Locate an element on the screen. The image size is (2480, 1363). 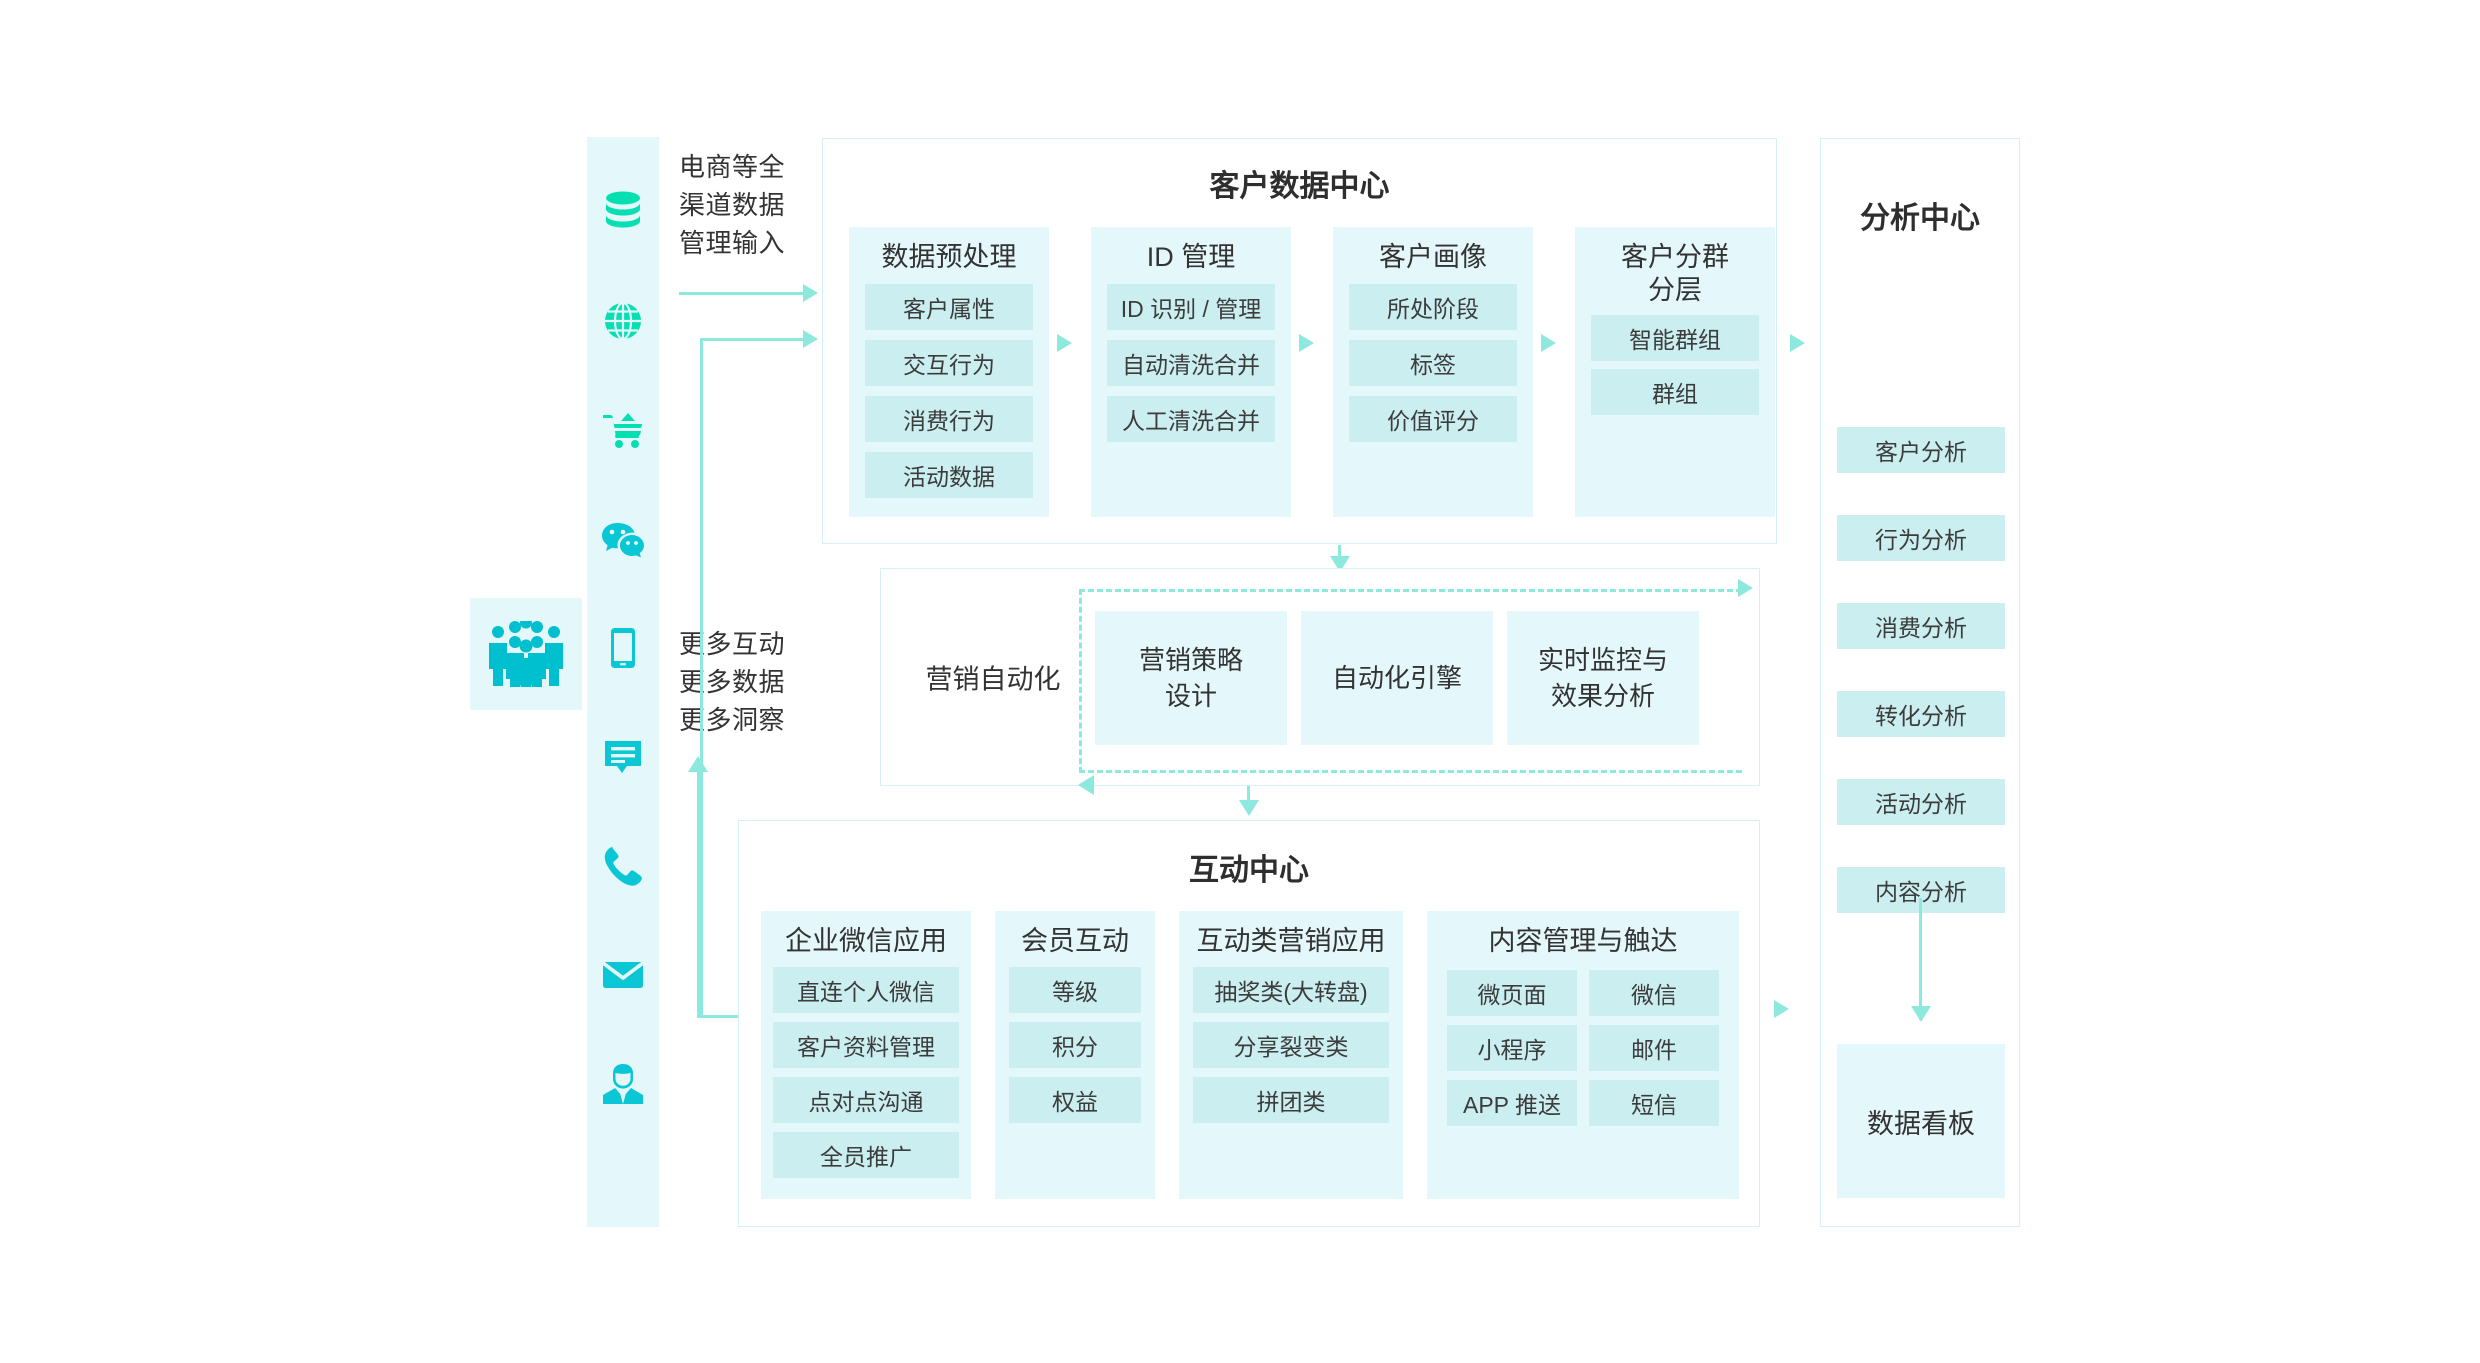
mobile-phone-icon is located at coordinates (623, 648).